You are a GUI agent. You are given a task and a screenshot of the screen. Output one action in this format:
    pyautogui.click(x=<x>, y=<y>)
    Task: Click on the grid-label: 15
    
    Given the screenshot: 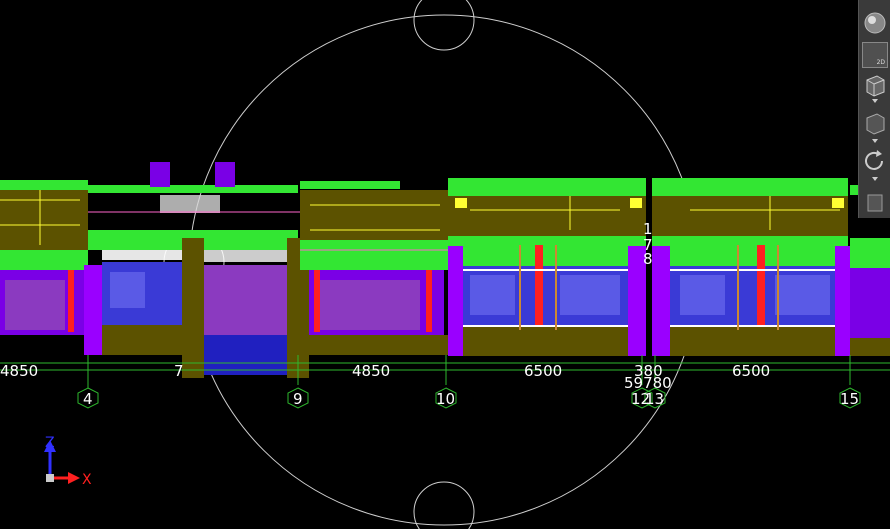 What is the action you would take?
    pyautogui.click(x=849, y=399)
    